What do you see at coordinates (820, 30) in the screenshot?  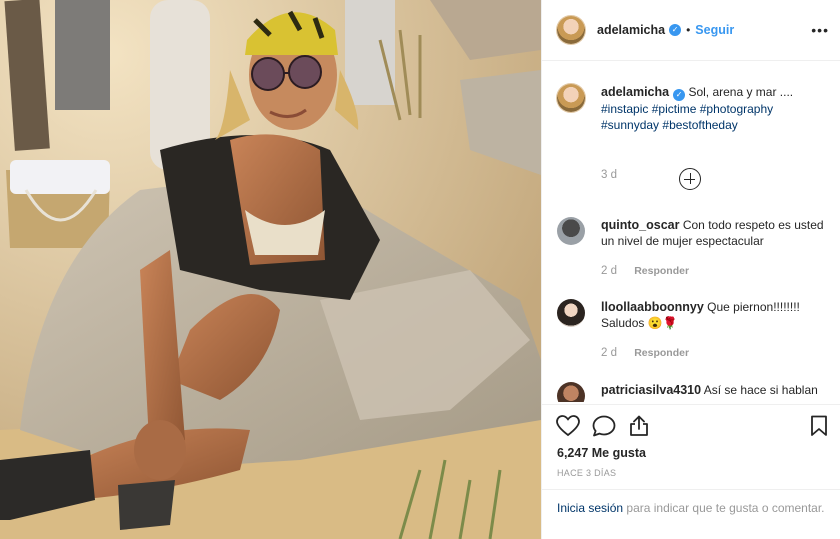 I see `more-options-icon: •••` at bounding box center [820, 30].